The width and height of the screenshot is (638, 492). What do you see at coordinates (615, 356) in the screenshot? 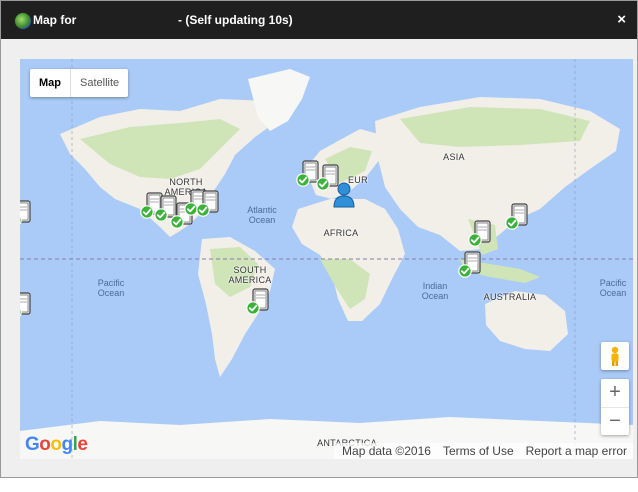
I see `pegman-icon` at bounding box center [615, 356].